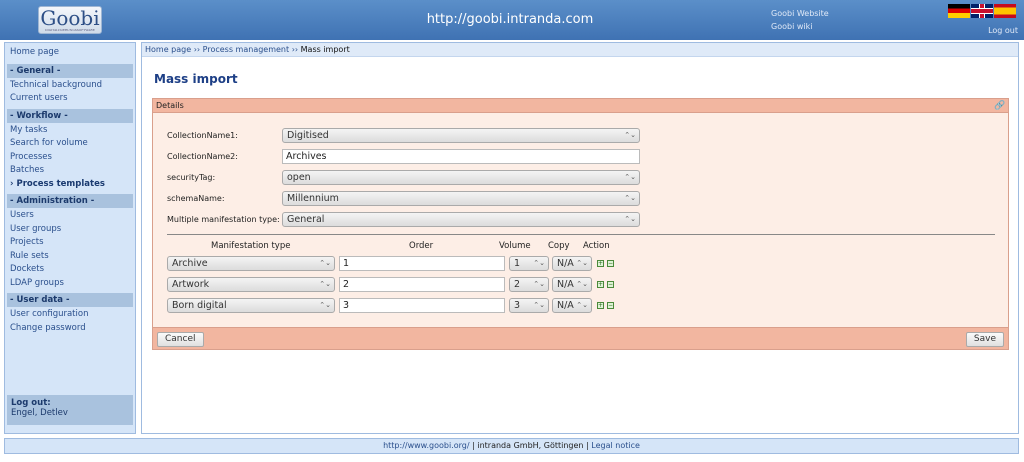 This screenshot has height=462, width=1024. Describe the element at coordinates (70, 257) in the screenshot. I see `sidebar-item-rule-sets: Rule sets` at that location.